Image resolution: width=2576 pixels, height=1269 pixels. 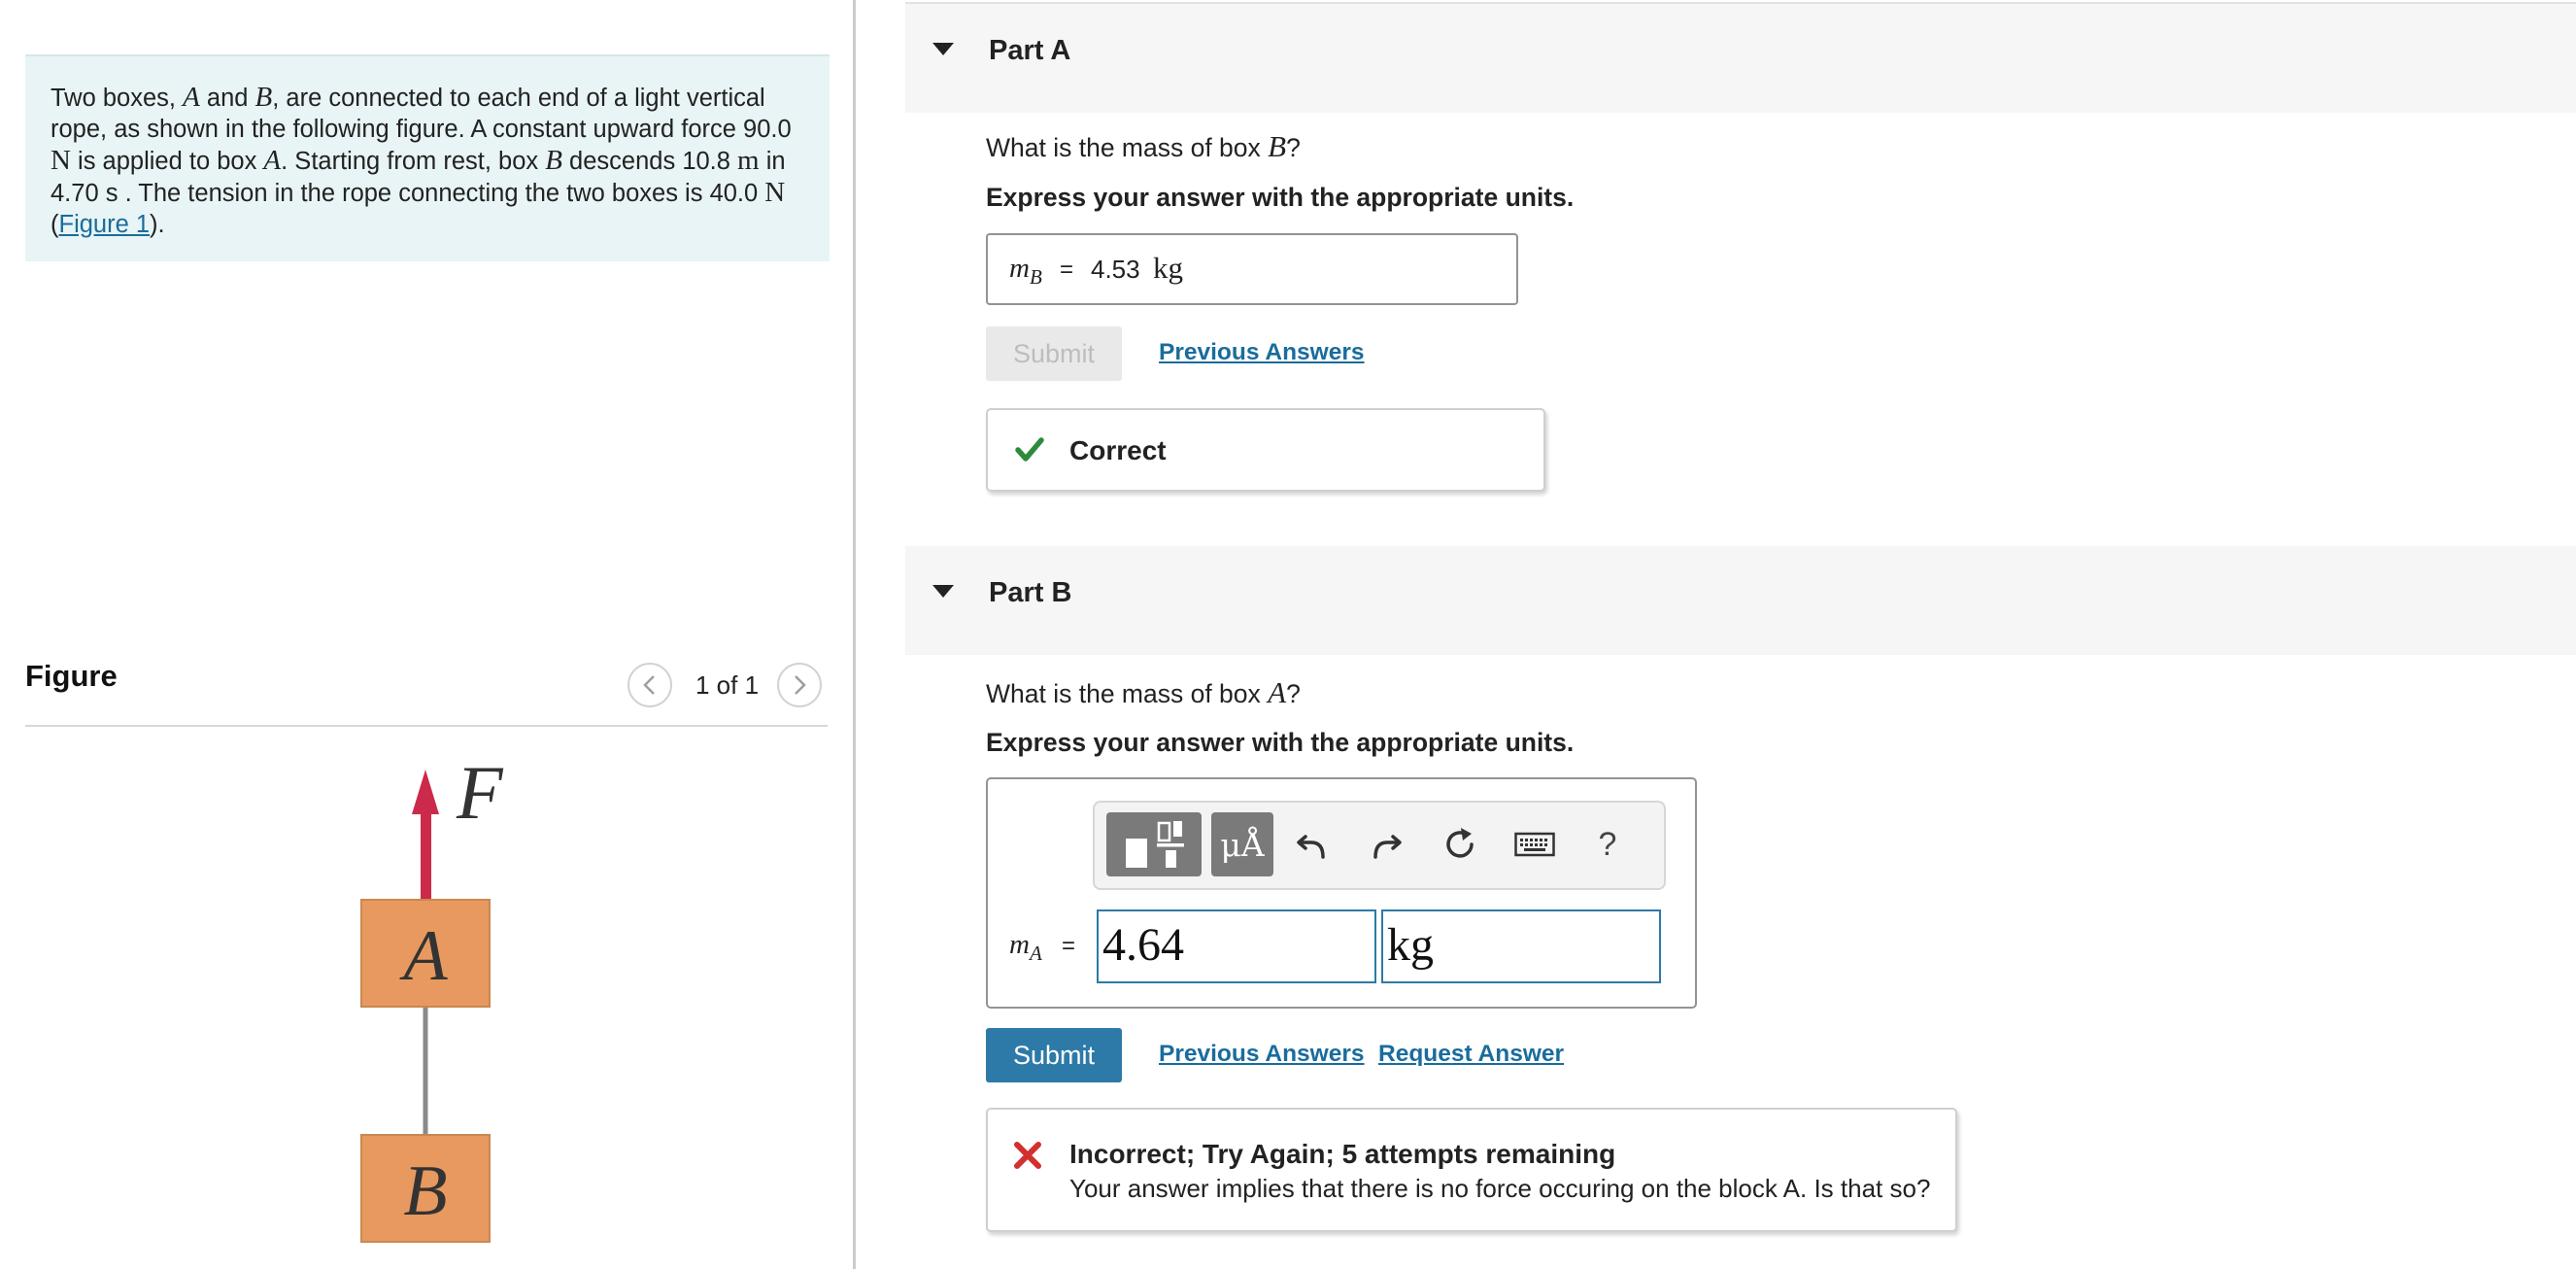 I want to click on question-var: B, so click(x=1277, y=146).